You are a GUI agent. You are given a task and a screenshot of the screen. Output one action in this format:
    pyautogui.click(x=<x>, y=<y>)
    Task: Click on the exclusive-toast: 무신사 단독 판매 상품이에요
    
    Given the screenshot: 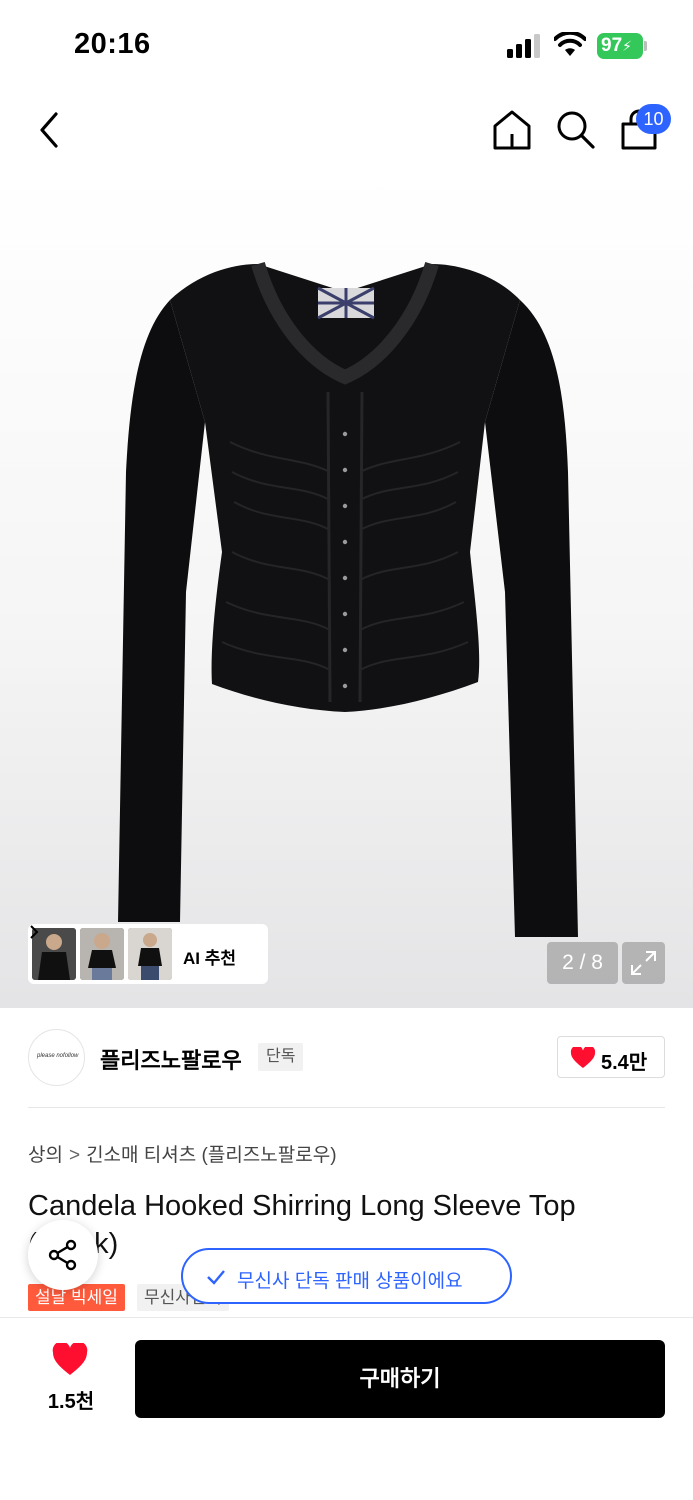 What is the action you would take?
    pyautogui.click(x=346, y=1276)
    